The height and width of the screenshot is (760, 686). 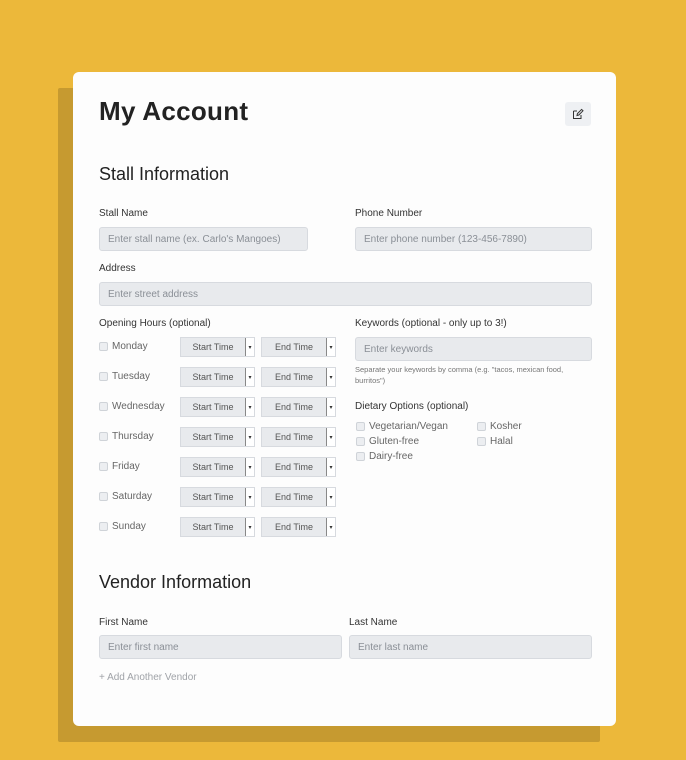 What do you see at coordinates (148, 677) in the screenshot?
I see `add-vendor-link: + Add Another Vendor` at bounding box center [148, 677].